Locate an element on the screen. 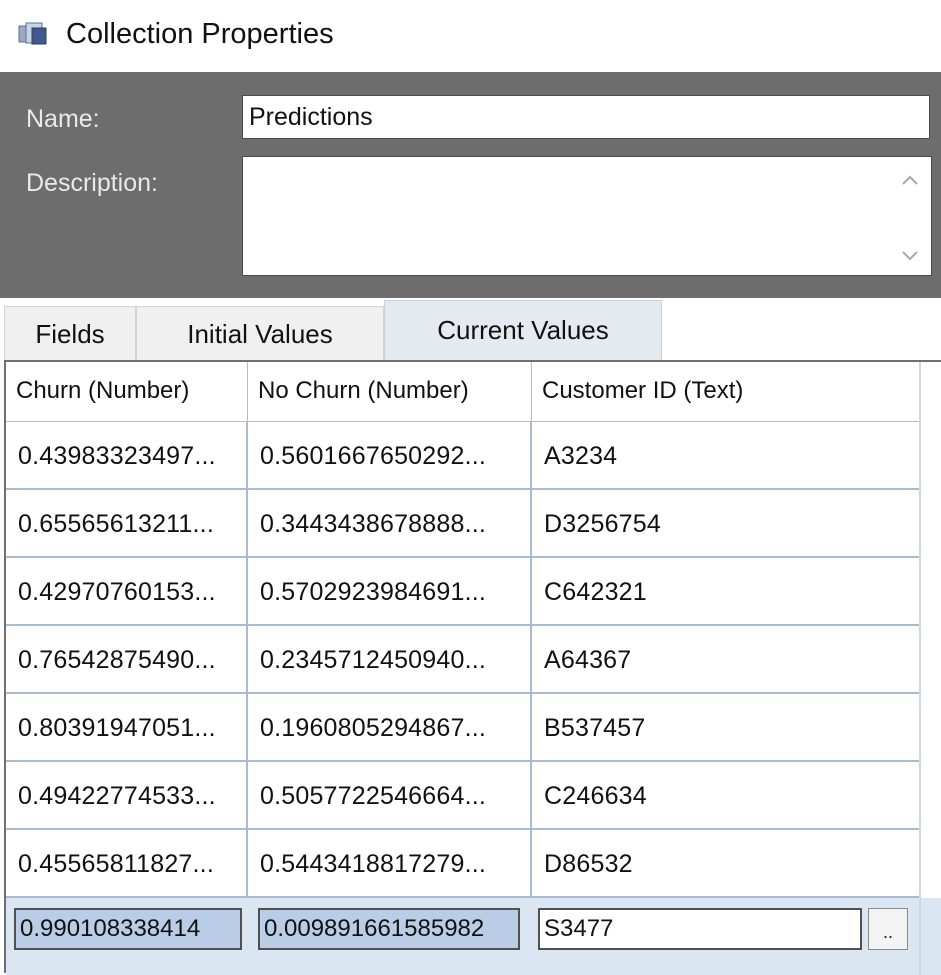 This screenshot has height=975, width=941. column-header-no-churn: No Churn (Number) is located at coordinates (390, 392).